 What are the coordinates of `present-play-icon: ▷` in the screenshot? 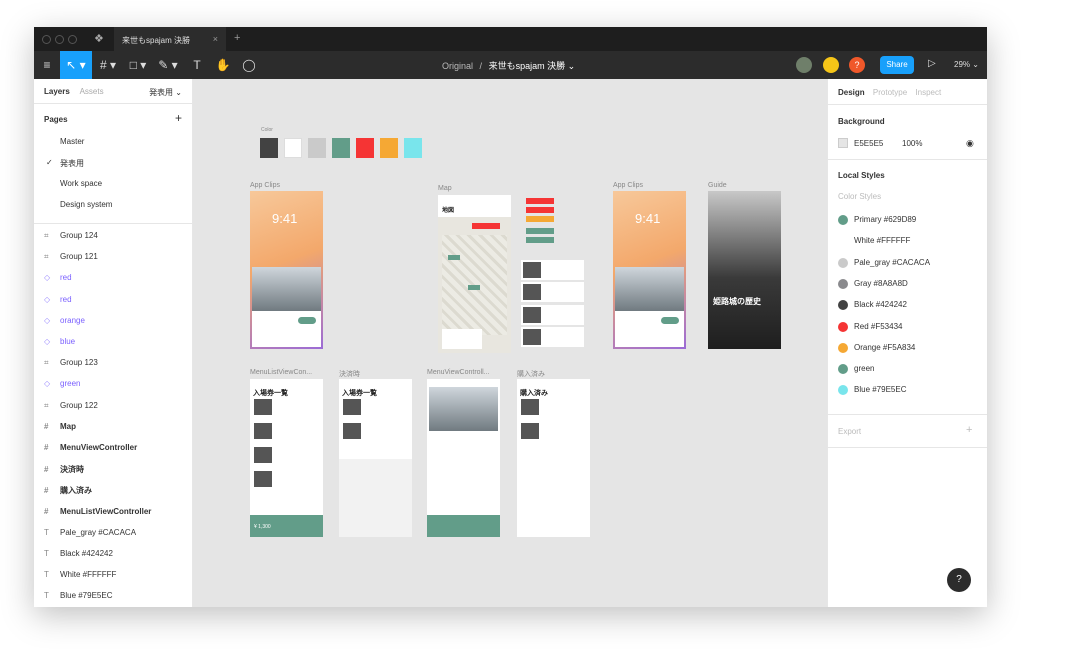 It's located at (932, 63).